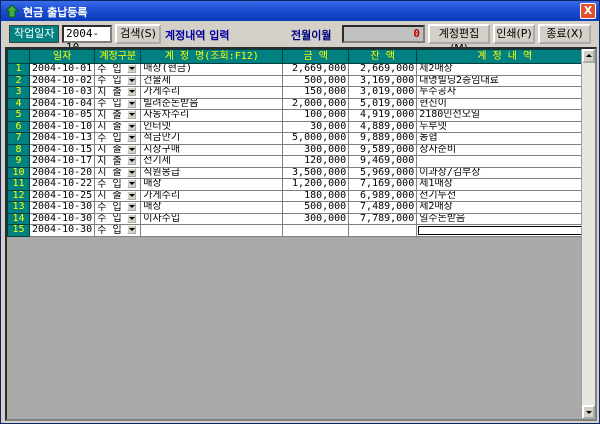  I want to click on account-name-cell: 직원봉급, so click(212, 172).